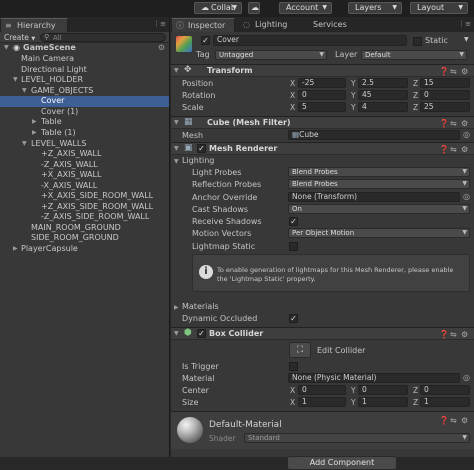  What do you see at coordinates (203, 25) in the screenshot?
I see `tab-inspector: ⓘ Inspector` at bounding box center [203, 25].